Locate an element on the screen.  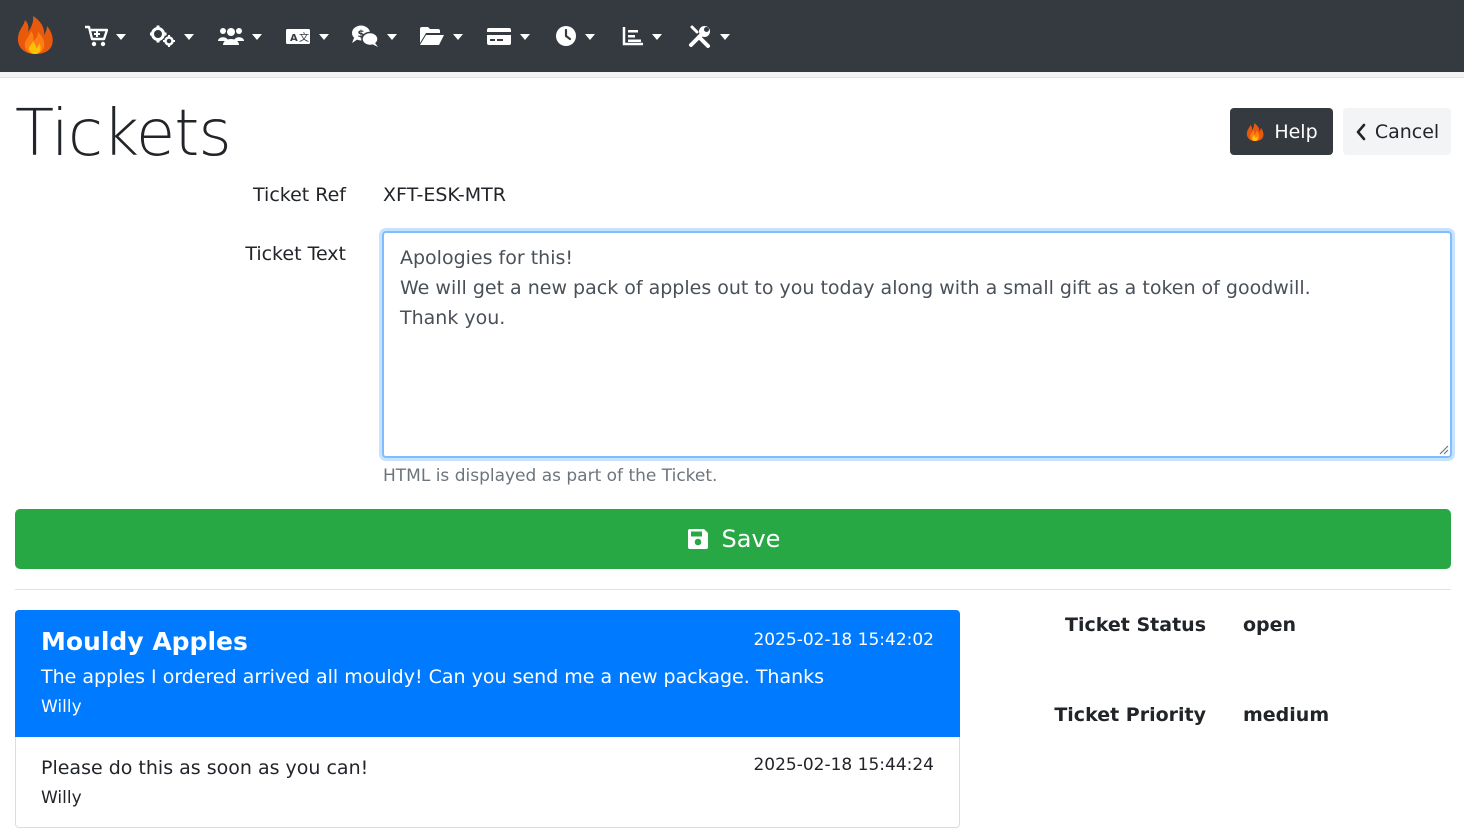
section-divider is located at coordinates (733, 589).